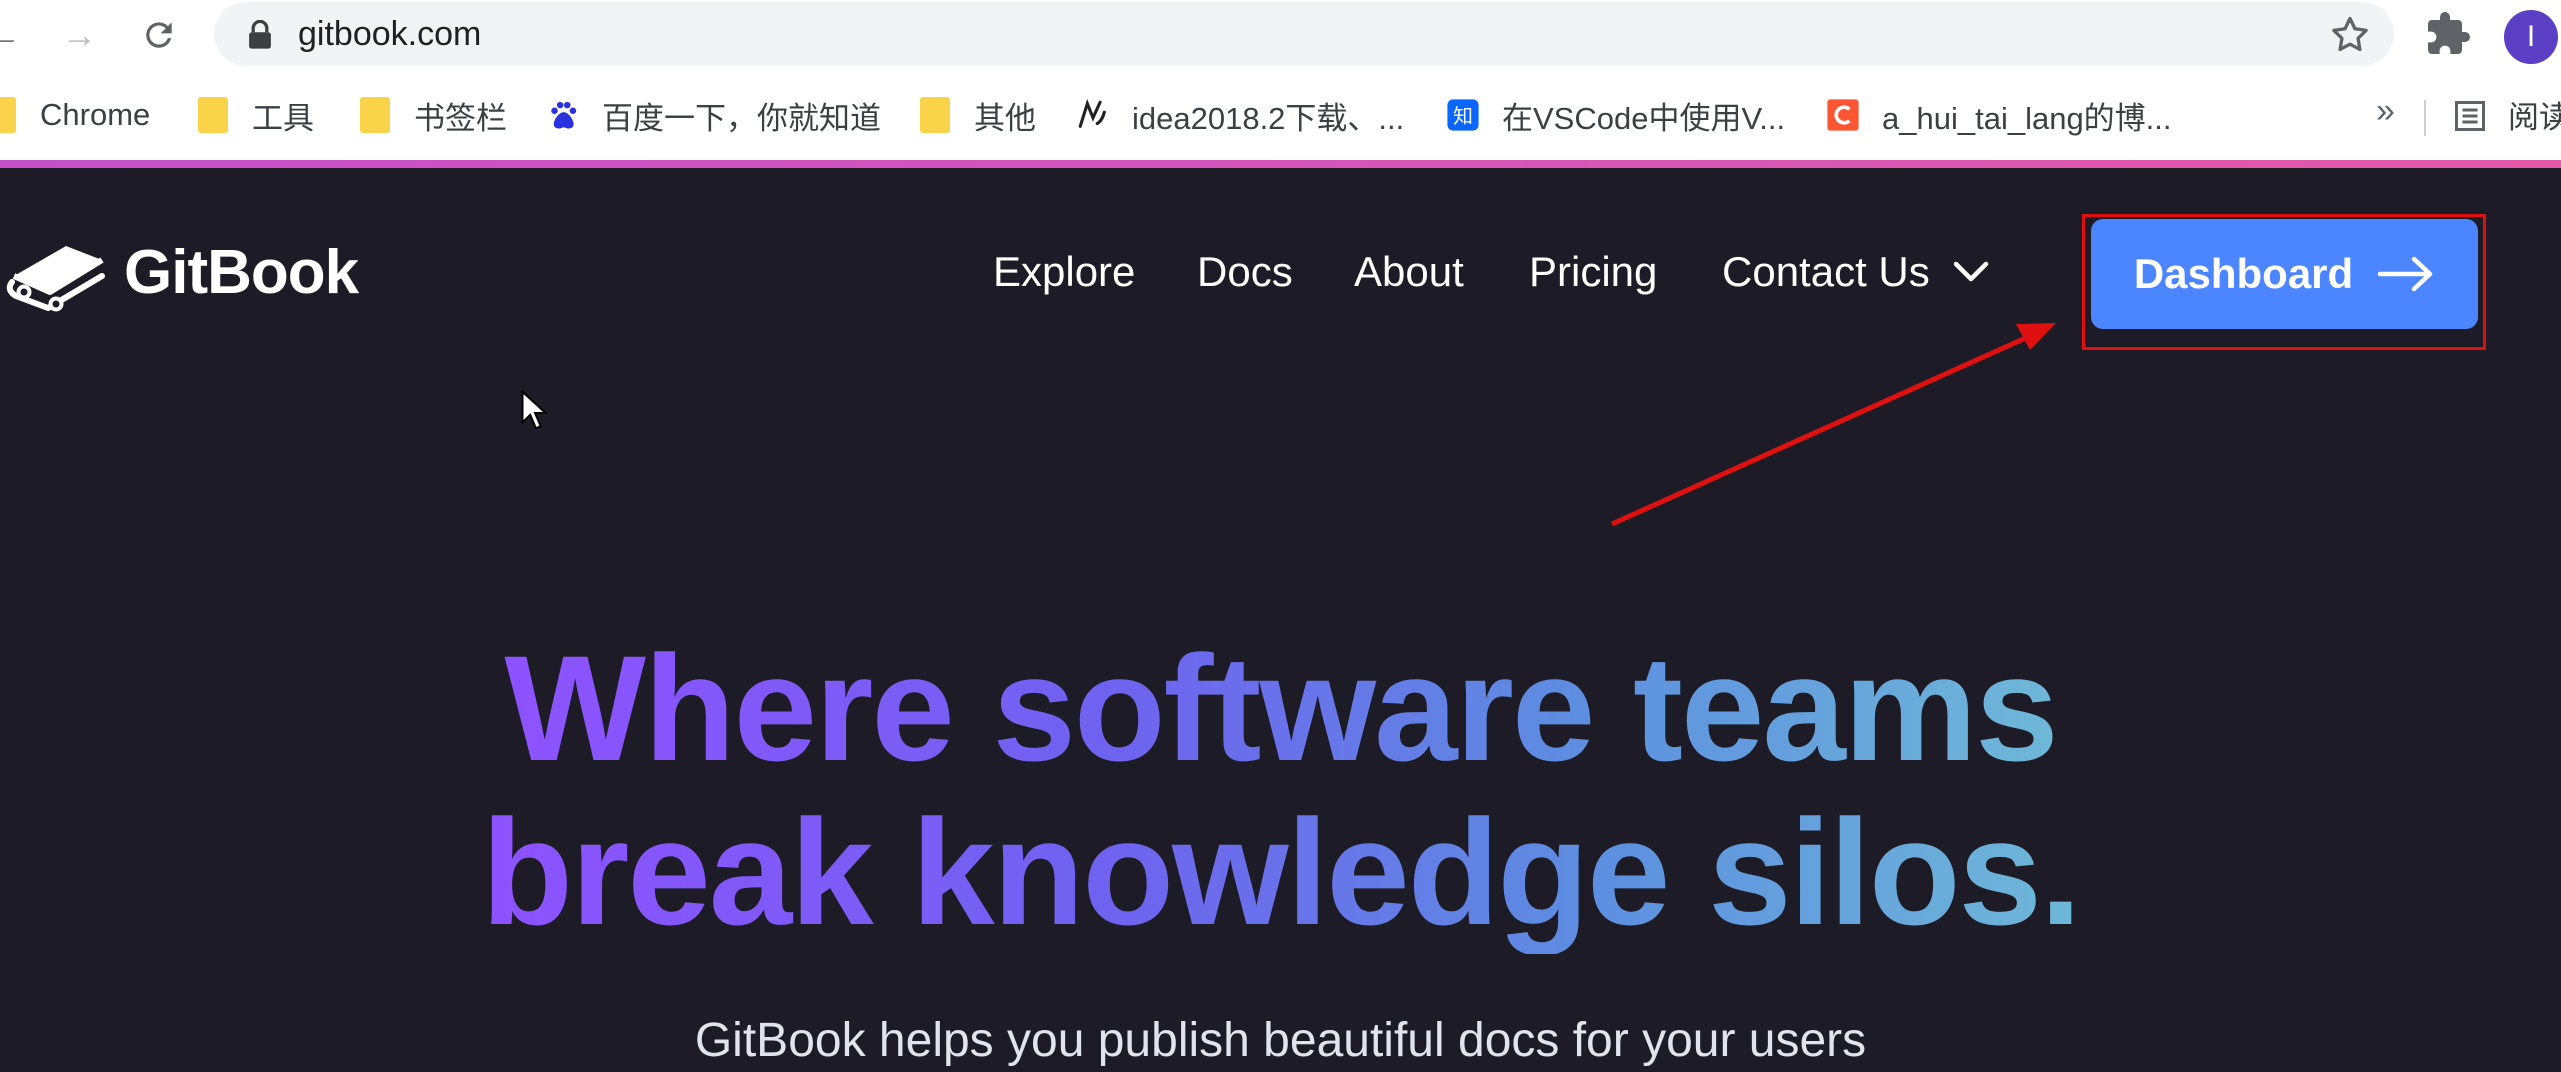  I want to click on tab-accent-line, so click(1280, 164).